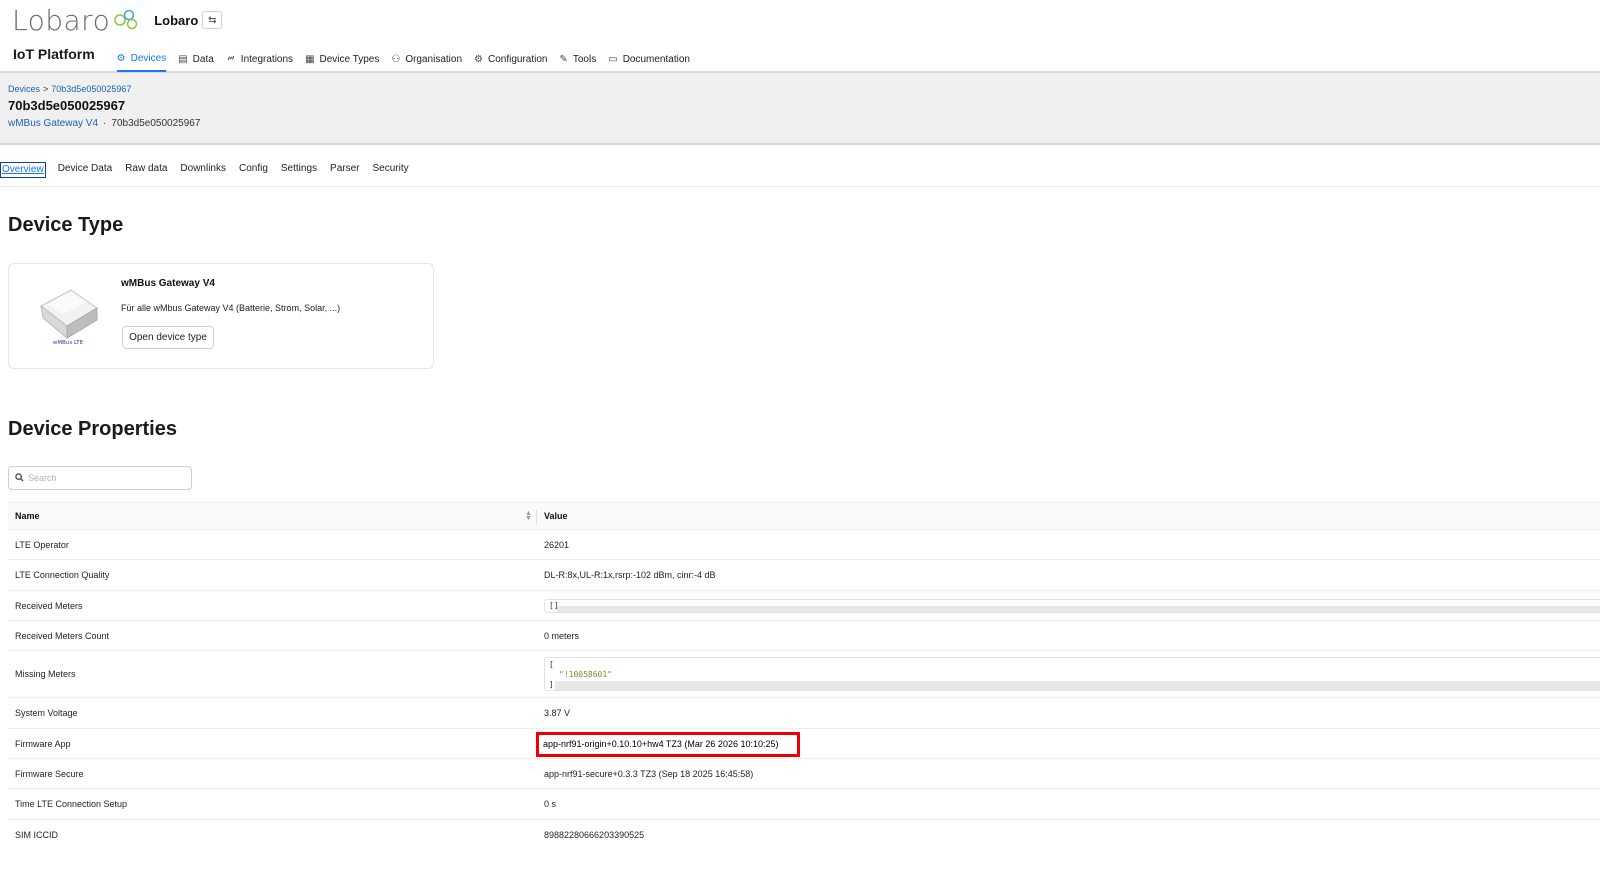 This screenshot has height=882, width=1600. What do you see at coordinates (92, 429) in the screenshot?
I see `device-properties-heading: Device Properties` at bounding box center [92, 429].